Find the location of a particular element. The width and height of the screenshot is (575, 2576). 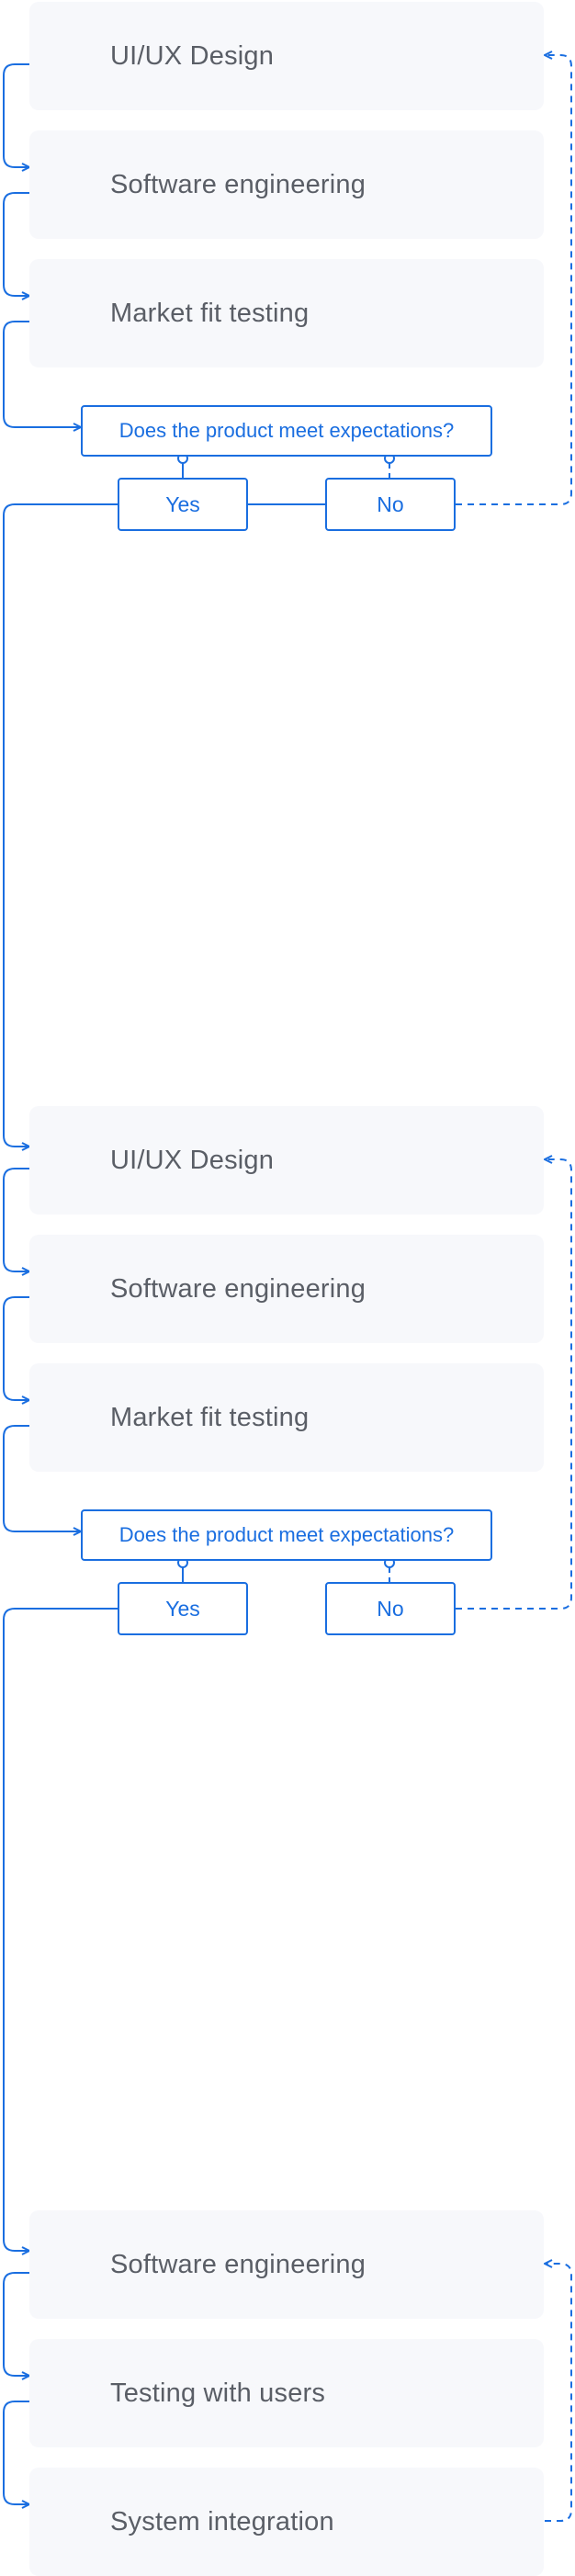

arrow-engineering-to-users is located at coordinates (16, 2324).